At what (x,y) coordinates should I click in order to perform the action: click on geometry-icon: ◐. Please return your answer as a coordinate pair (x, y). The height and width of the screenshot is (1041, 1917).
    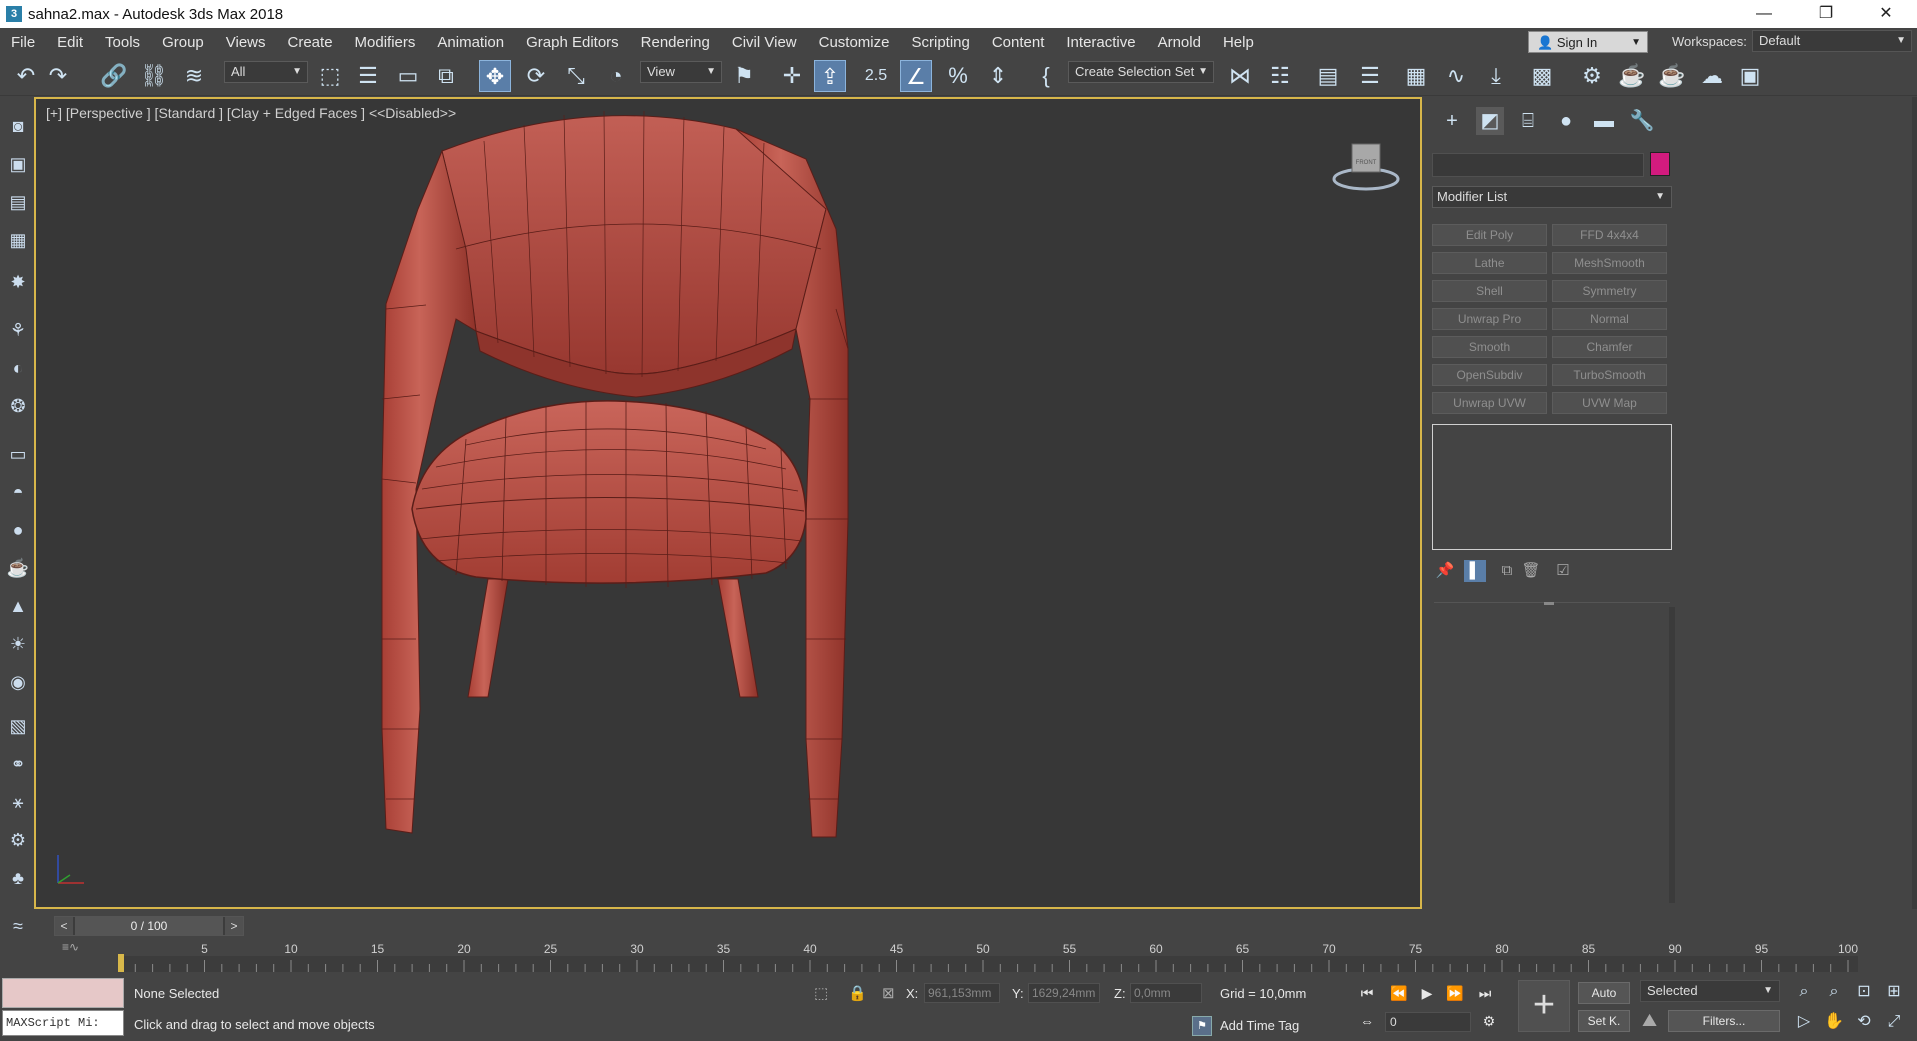
    Looking at the image, I should click on (18, 368).